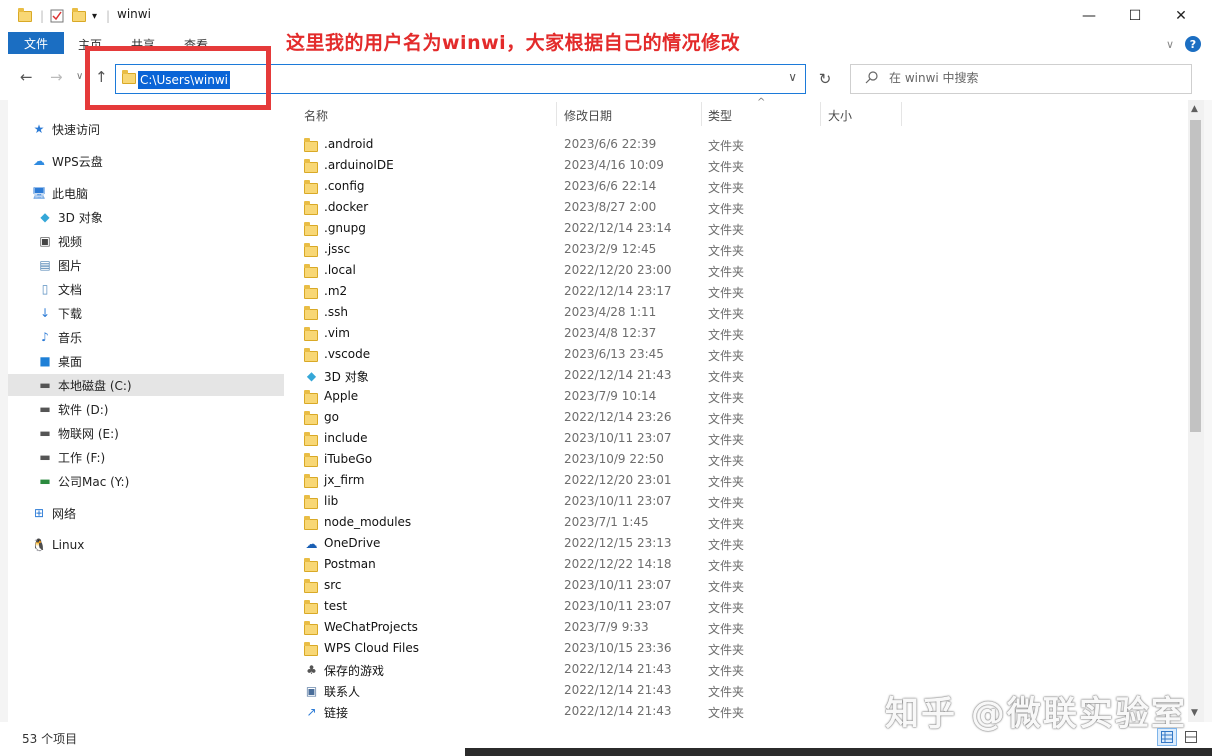 The image size is (1212, 756). What do you see at coordinates (530, 249) in the screenshot?
I see `file-row: .jssc 2023/2/9 12:45 文件夹` at bounding box center [530, 249].